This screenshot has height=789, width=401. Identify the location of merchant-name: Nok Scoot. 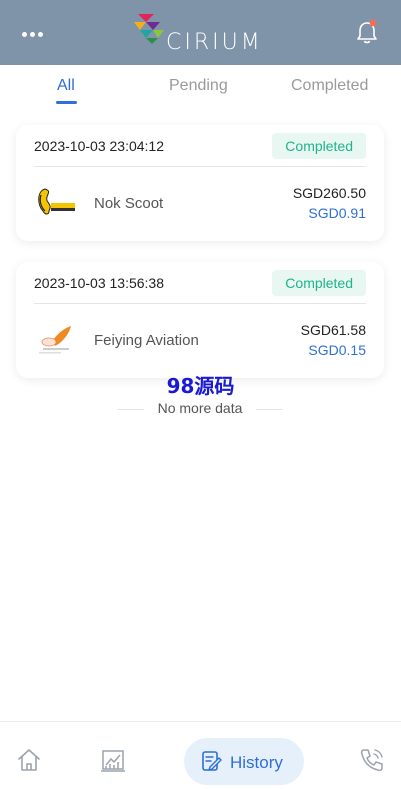
(129, 203).